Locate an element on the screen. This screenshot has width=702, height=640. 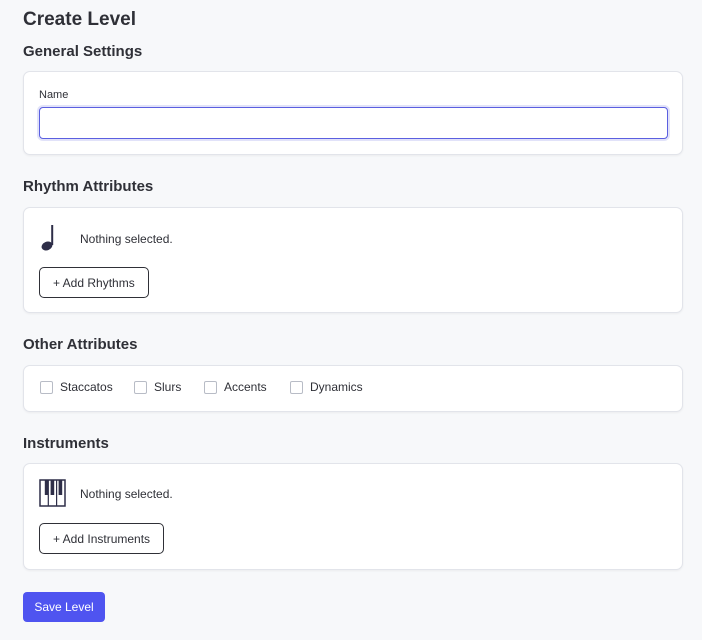
page-title: Create Level is located at coordinates (80, 19).